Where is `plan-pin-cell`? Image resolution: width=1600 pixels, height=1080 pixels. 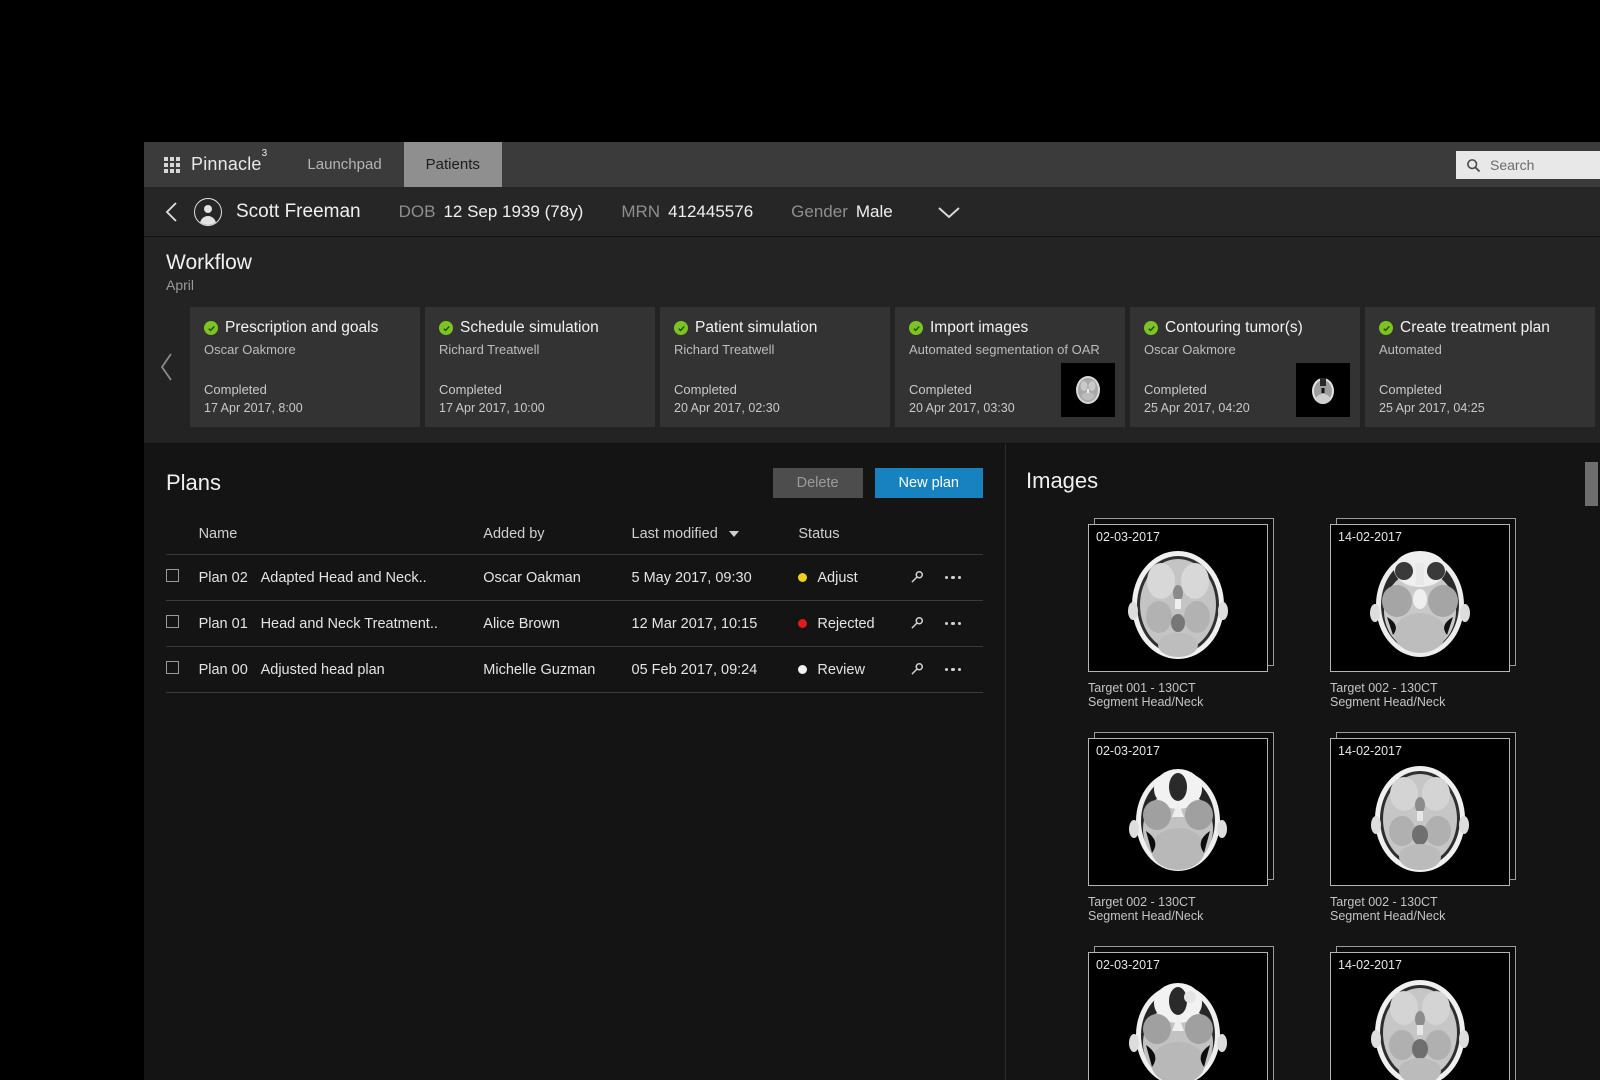
plan-pin-cell is located at coordinates (926, 577).